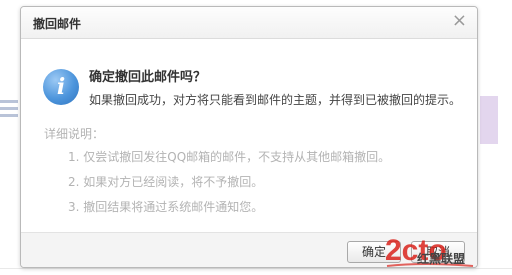 This screenshot has width=512, height=275. What do you see at coordinates (441, 259) in the screenshot?
I see `watermark-text: 红黑联盟` at bounding box center [441, 259].